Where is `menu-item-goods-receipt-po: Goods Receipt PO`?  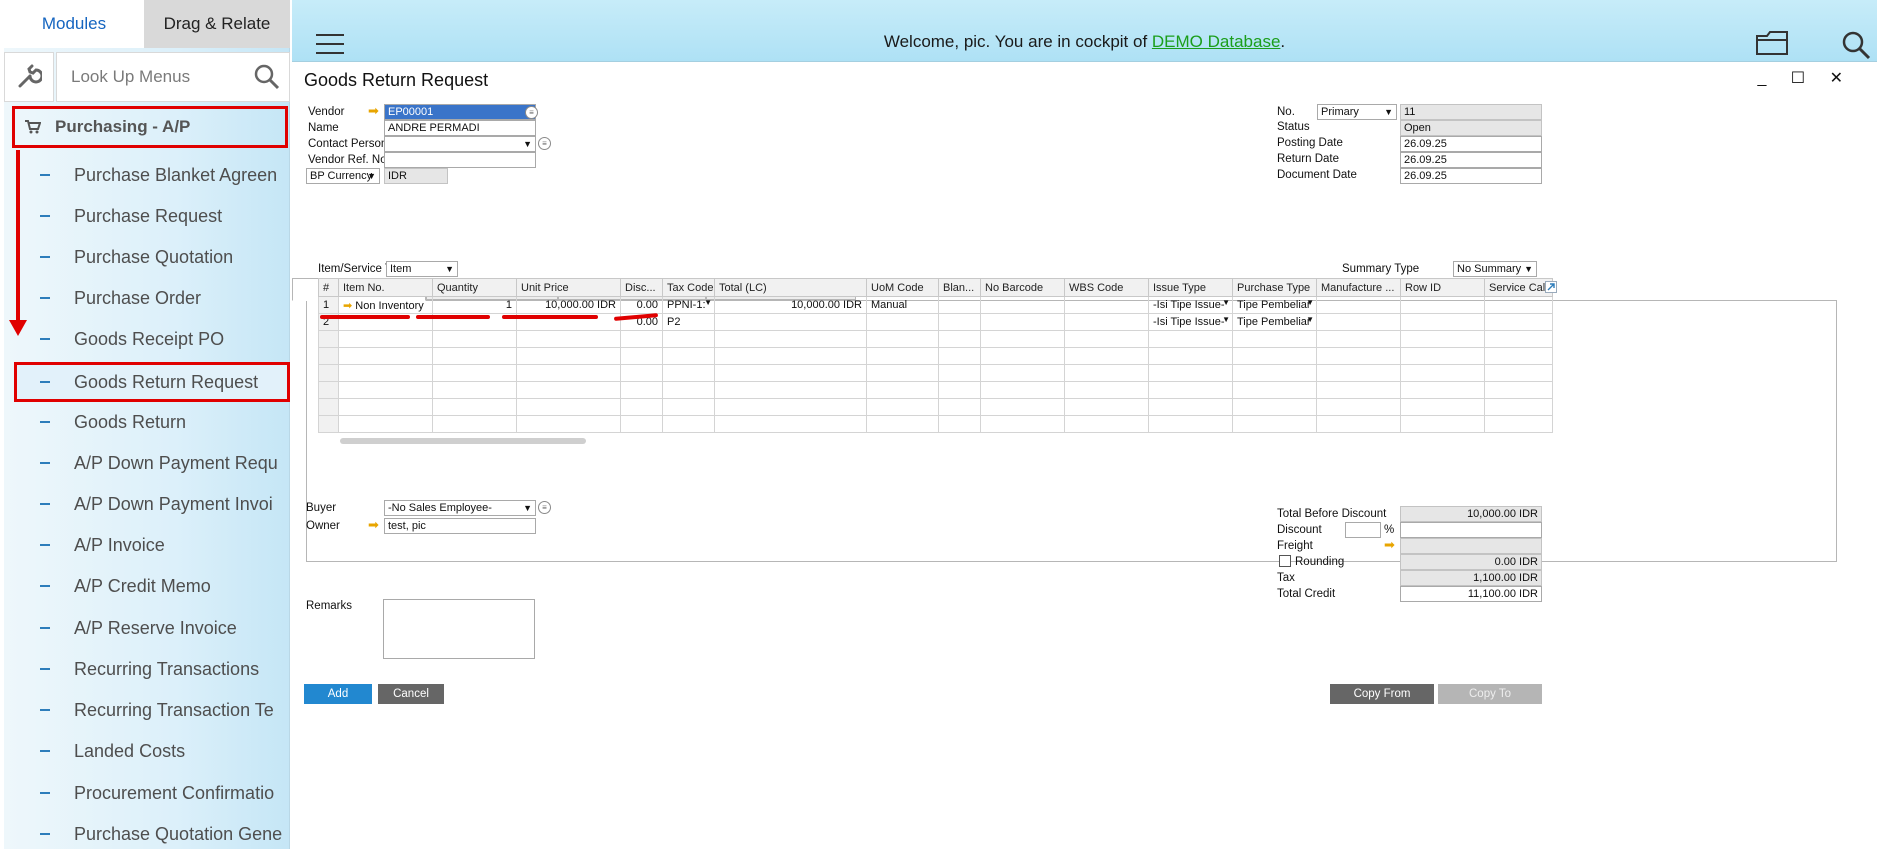 menu-item-goods-receipt-po: Goods Receipt PO is located at coordinates (147, 339).